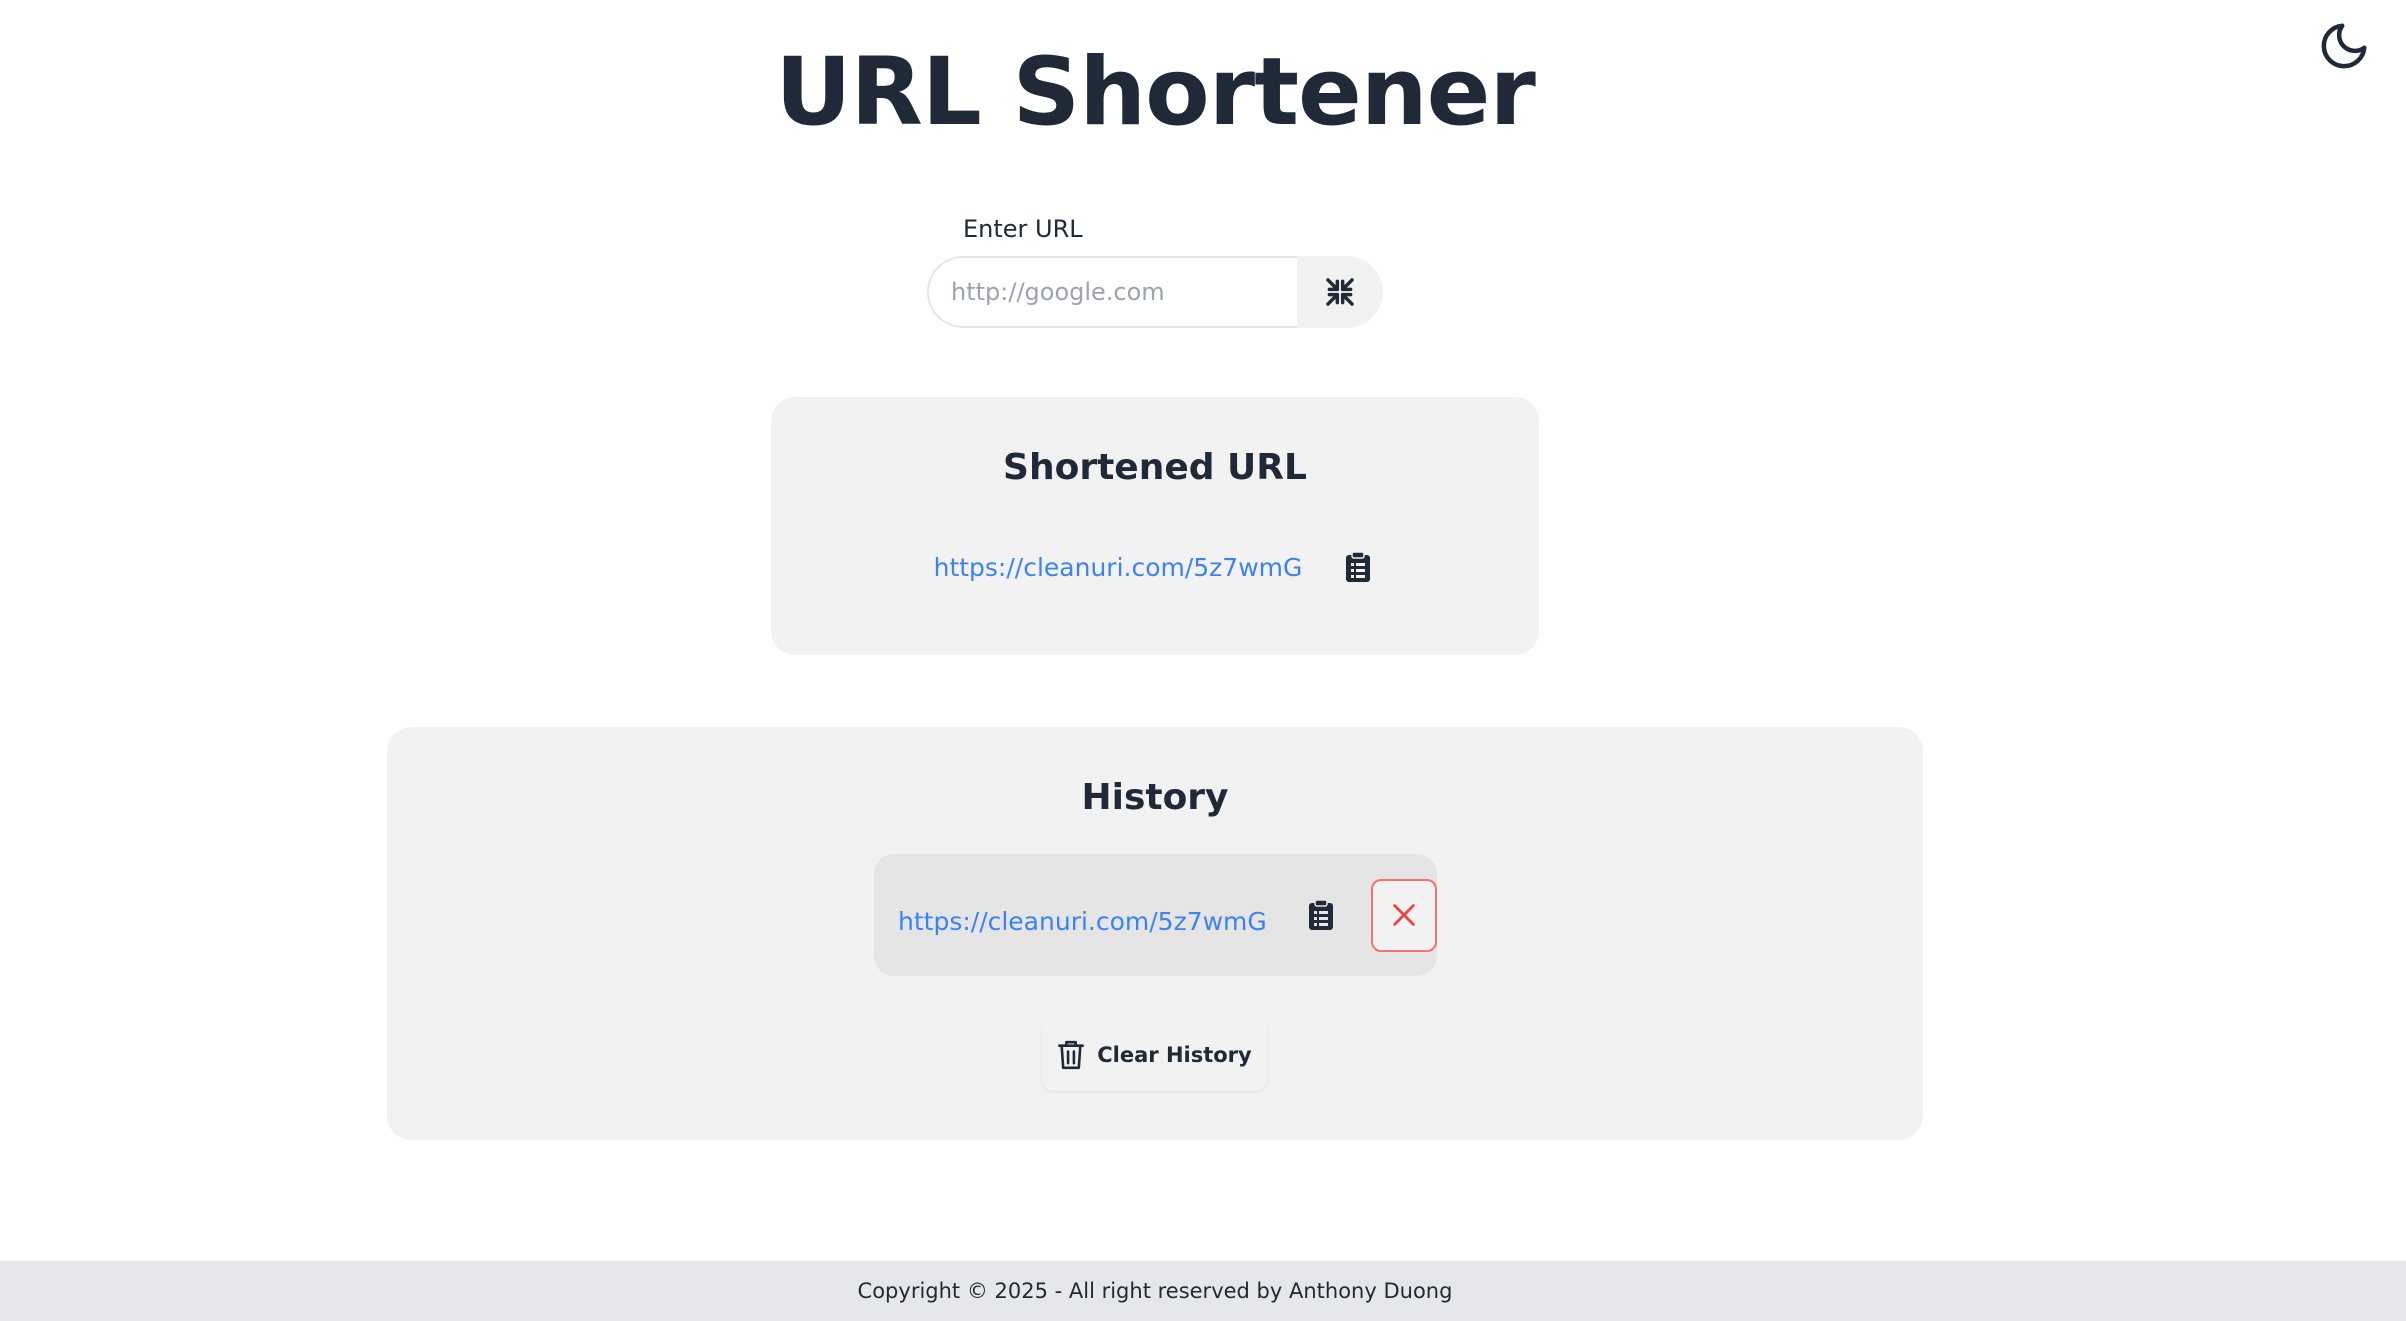 The height and width of the screenshot is (1321, 2406). I want to click on page-title: URL Shortener, so click(1155, 92).